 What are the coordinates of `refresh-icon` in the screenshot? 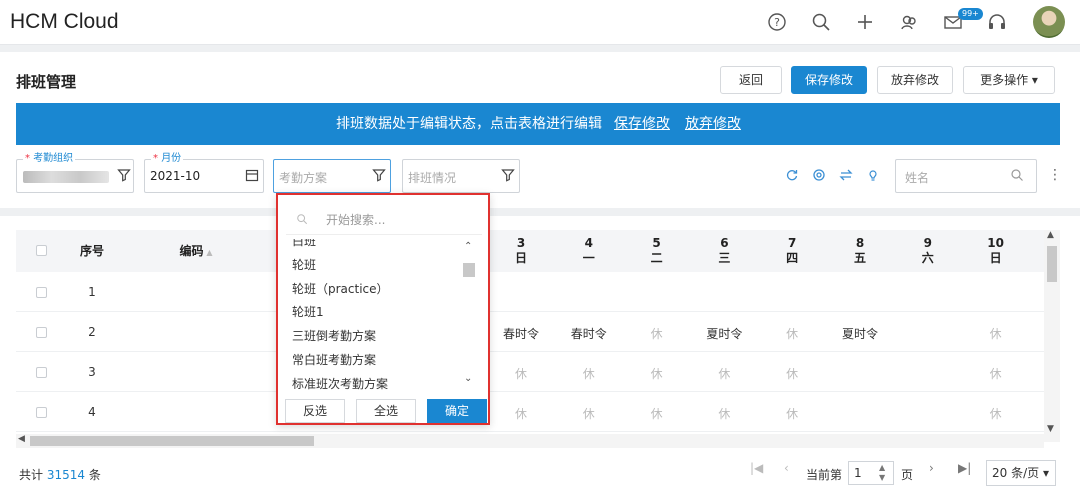 It's located at (792, 175).